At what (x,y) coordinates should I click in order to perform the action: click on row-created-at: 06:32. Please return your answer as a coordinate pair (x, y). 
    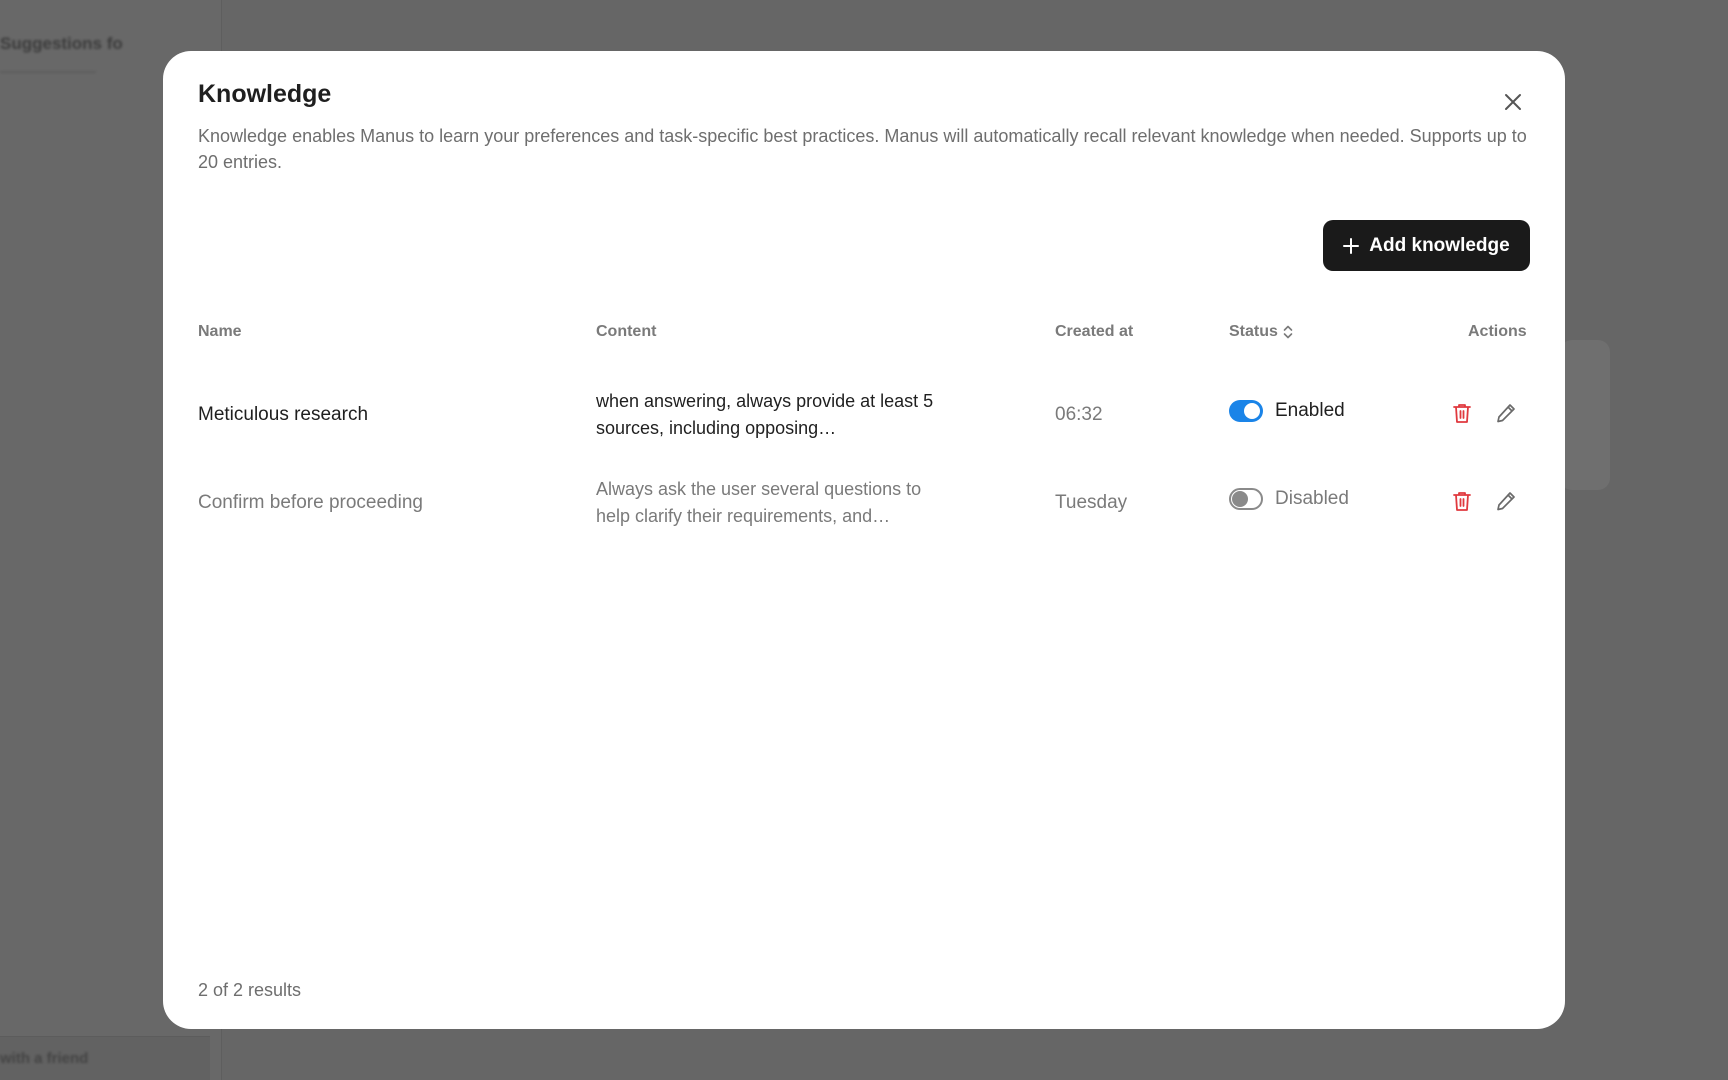
    Looking at the image, I should click on (1079, 414).